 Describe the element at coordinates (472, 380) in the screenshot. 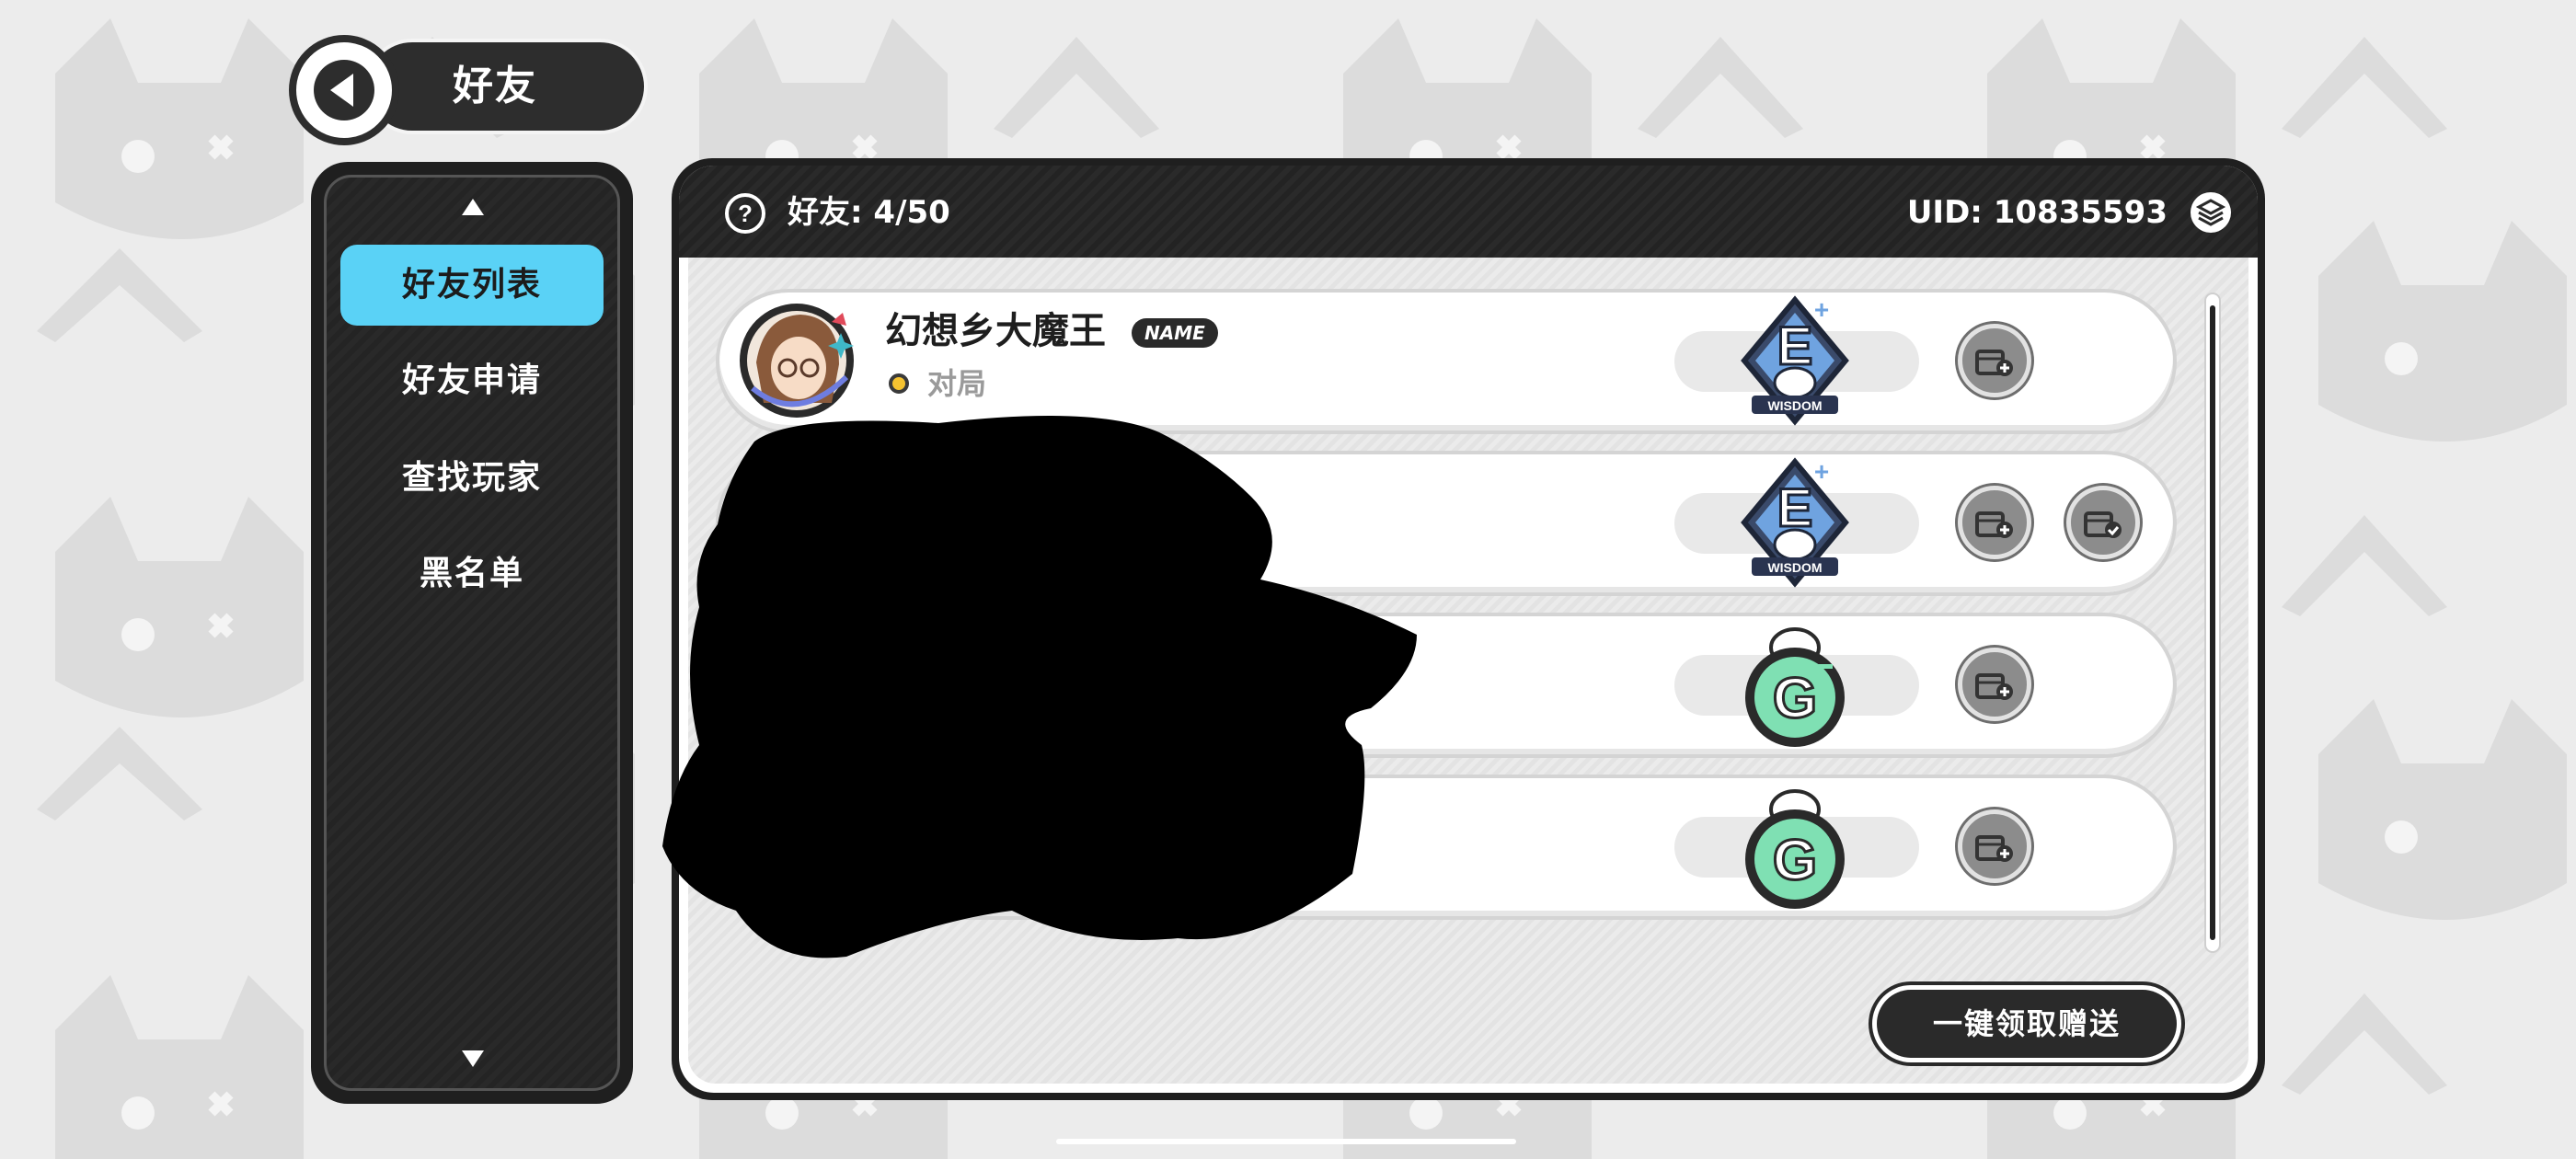

I see `sidebar-item-friend-requests: 好友申请` at that location.